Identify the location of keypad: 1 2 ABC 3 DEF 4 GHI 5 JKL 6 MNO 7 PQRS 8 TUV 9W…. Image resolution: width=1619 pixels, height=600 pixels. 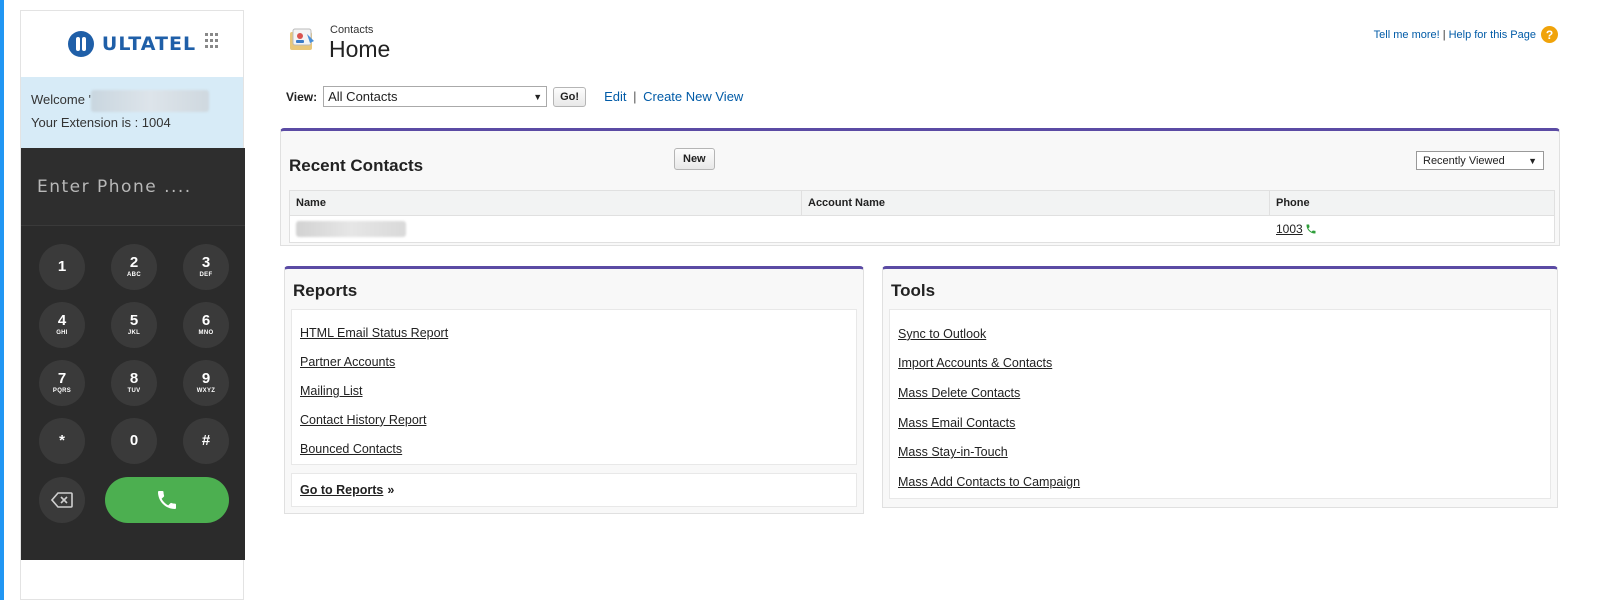
(134, 354).